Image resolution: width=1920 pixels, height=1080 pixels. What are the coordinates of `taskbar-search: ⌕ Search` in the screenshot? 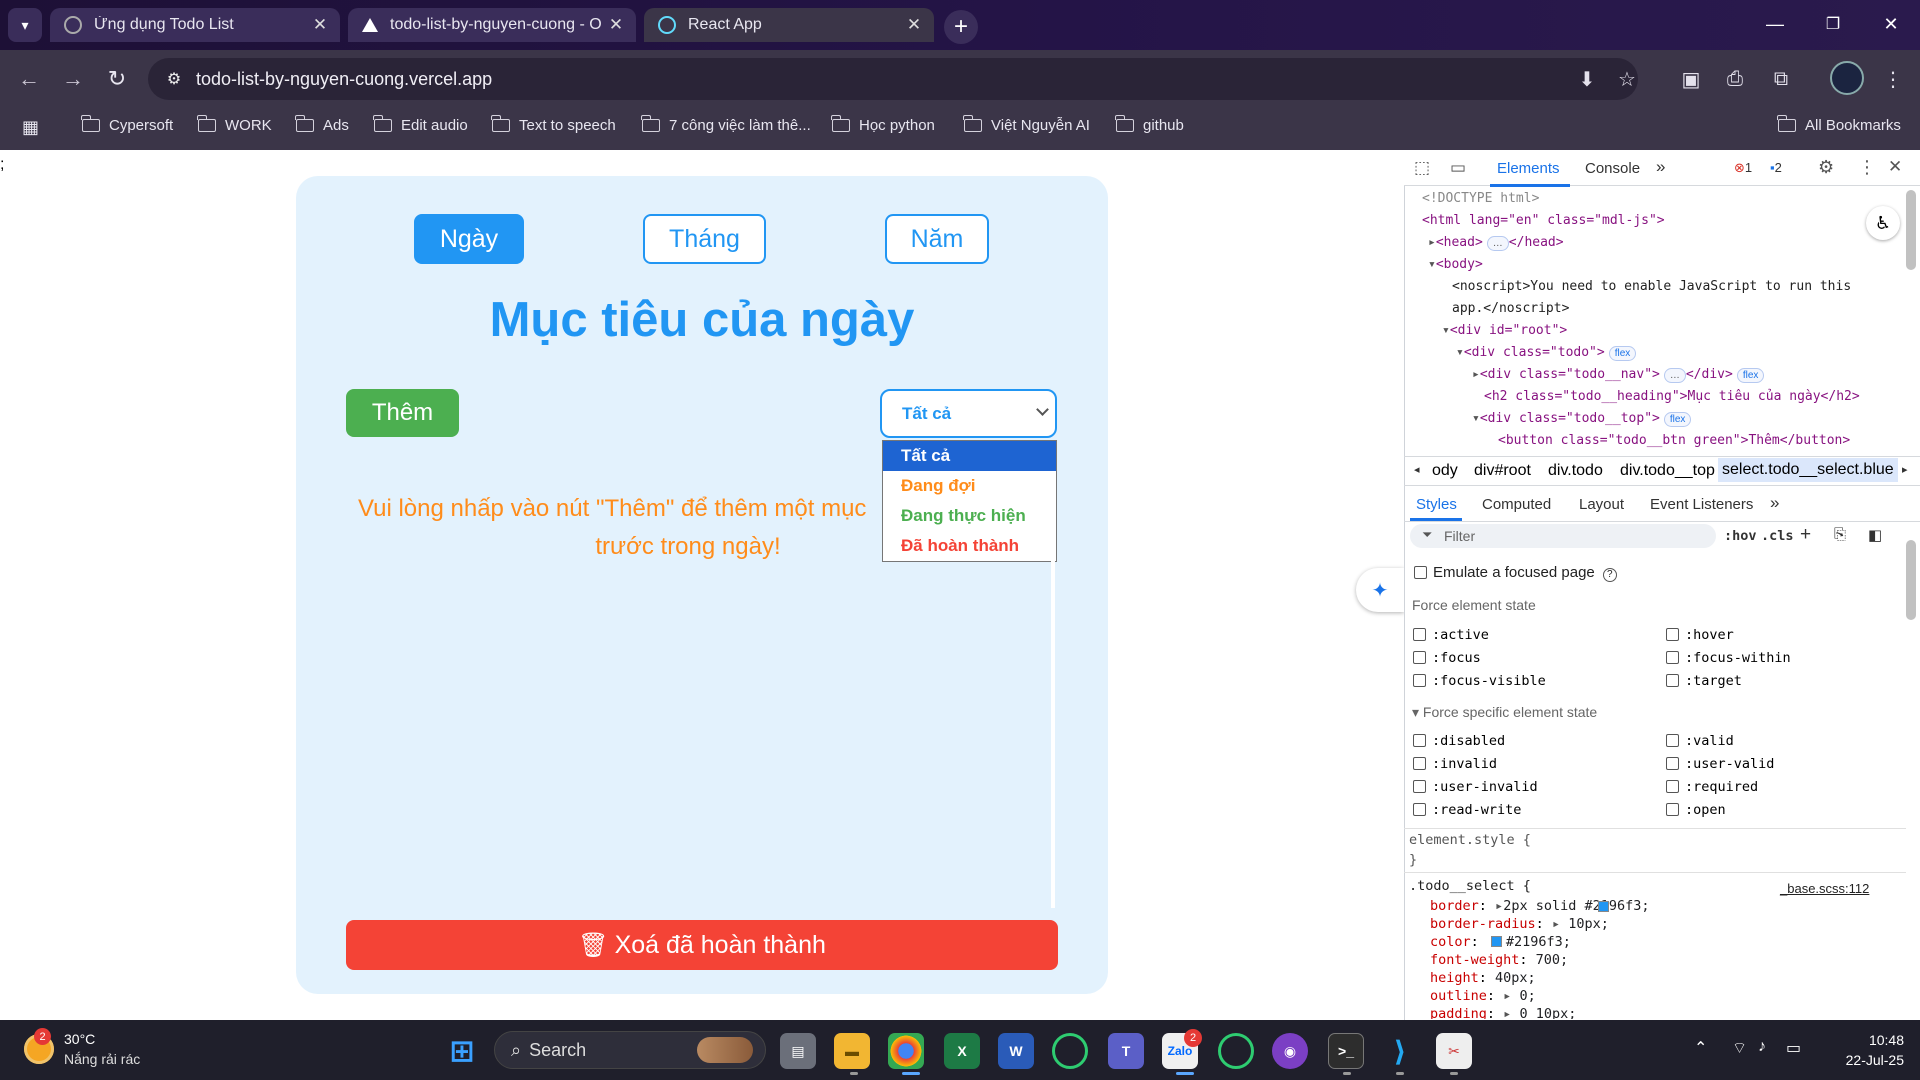 It's located at (630, 1050).